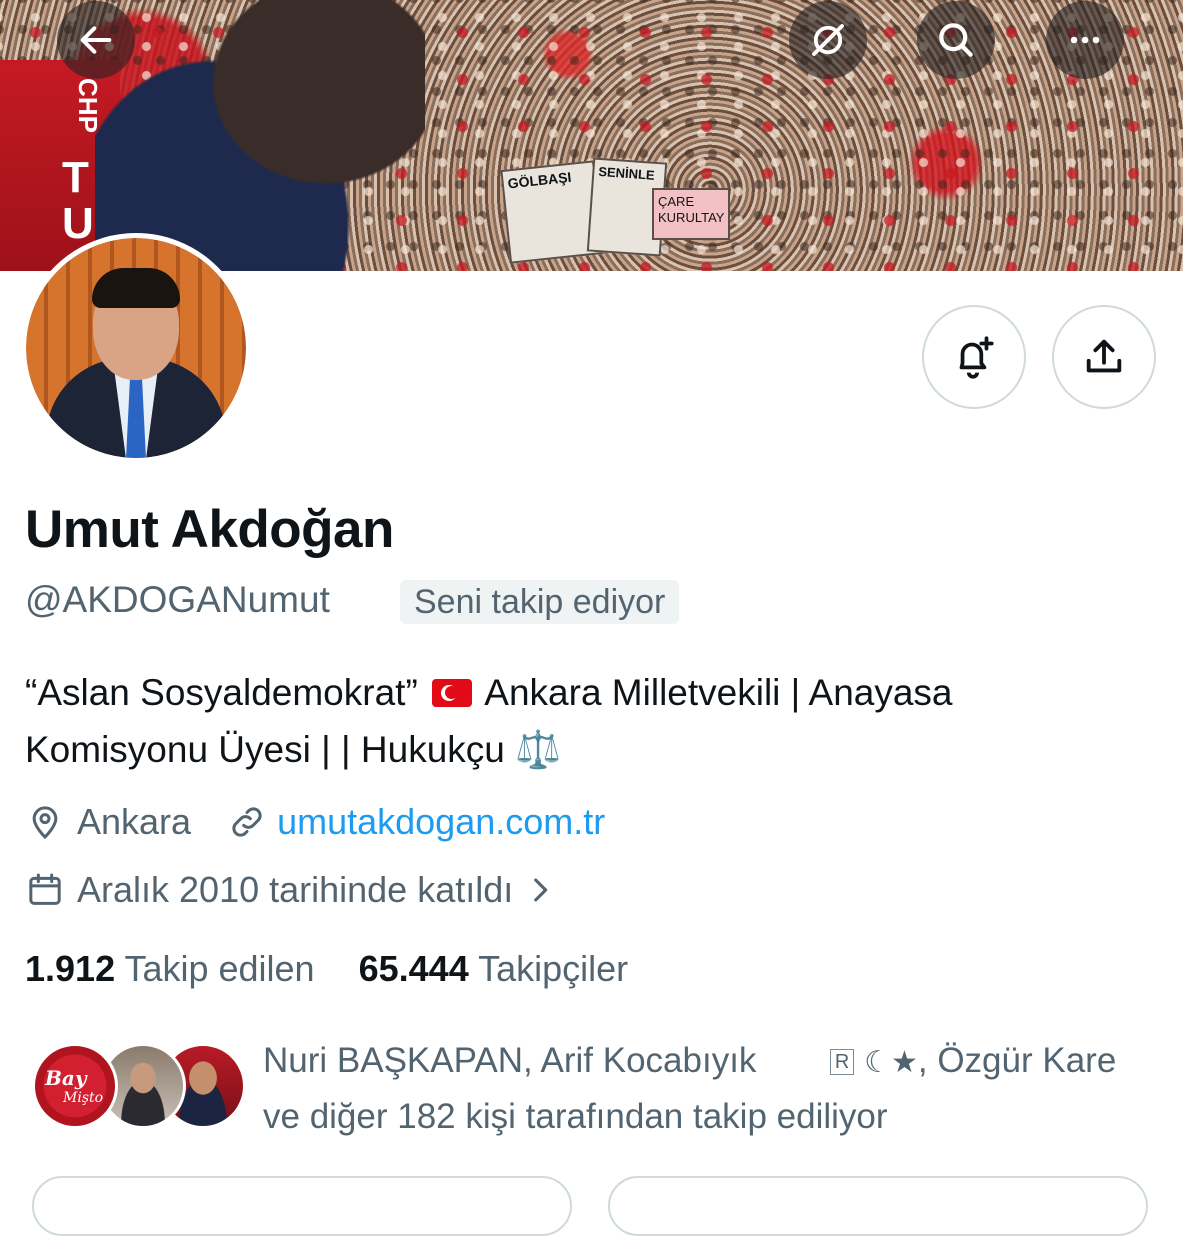 This screenshot has height=1236, width=1183. I want to click on crescent-star-icon: ☾★, so click(891, 1062).